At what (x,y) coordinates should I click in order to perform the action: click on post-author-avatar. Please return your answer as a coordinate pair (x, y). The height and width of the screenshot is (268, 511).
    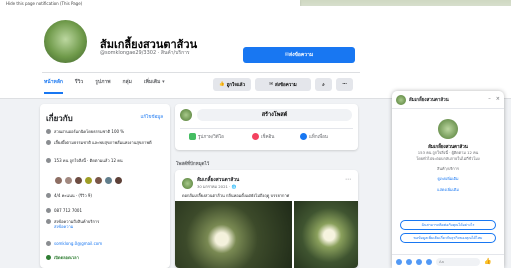
    Looking at the image, I should click on (186, 115).